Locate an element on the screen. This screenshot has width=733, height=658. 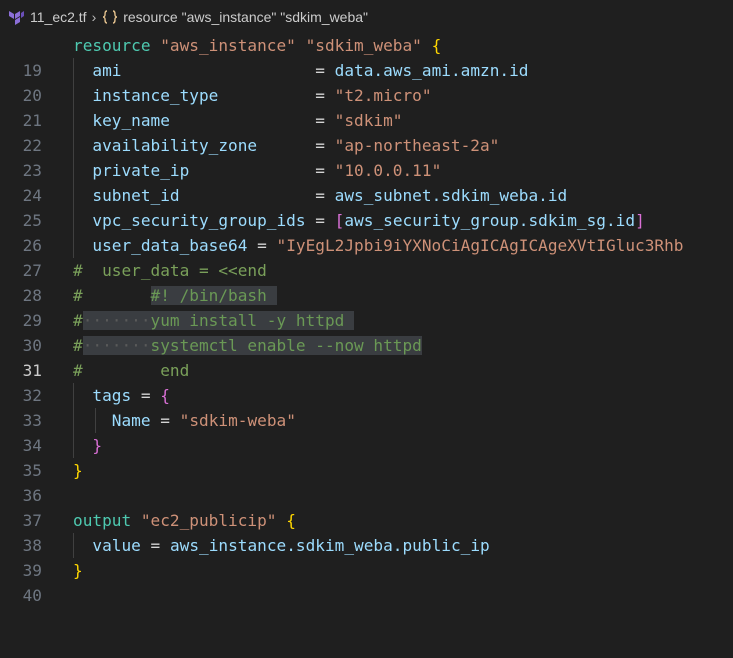
keyword-resource: resource is located at coordinates (112, 45).